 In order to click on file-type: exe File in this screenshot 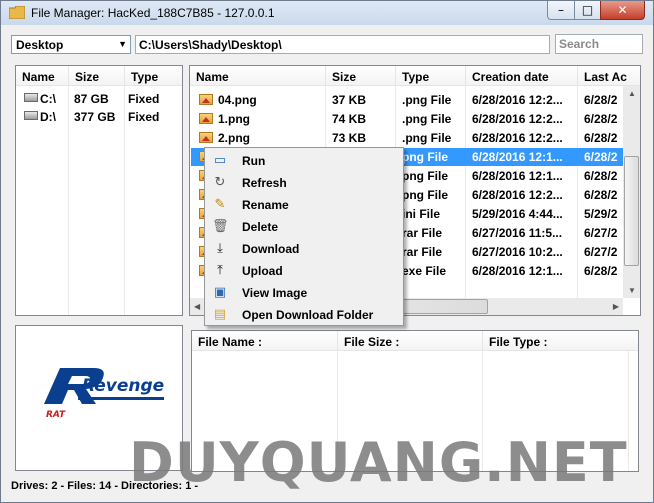, I will do `click(424, 271)`.